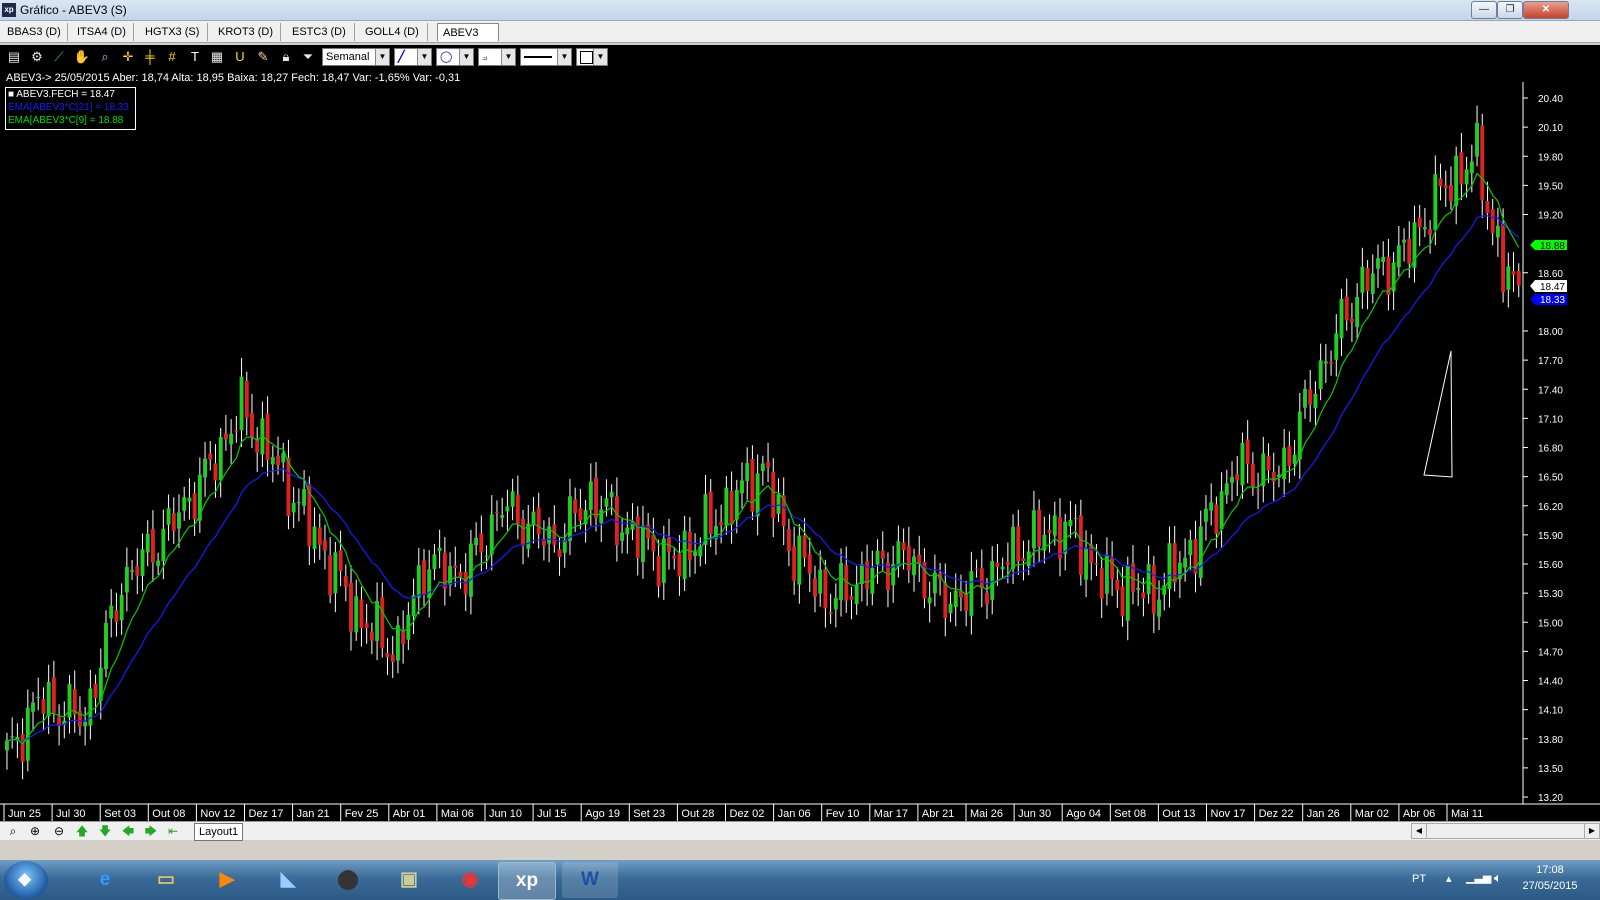 The image size is (1600, 900). What do you see at coordinates (263, 57) in the screenshot?
I see `brush-icon: ✎` at bounding box center [263, 57].